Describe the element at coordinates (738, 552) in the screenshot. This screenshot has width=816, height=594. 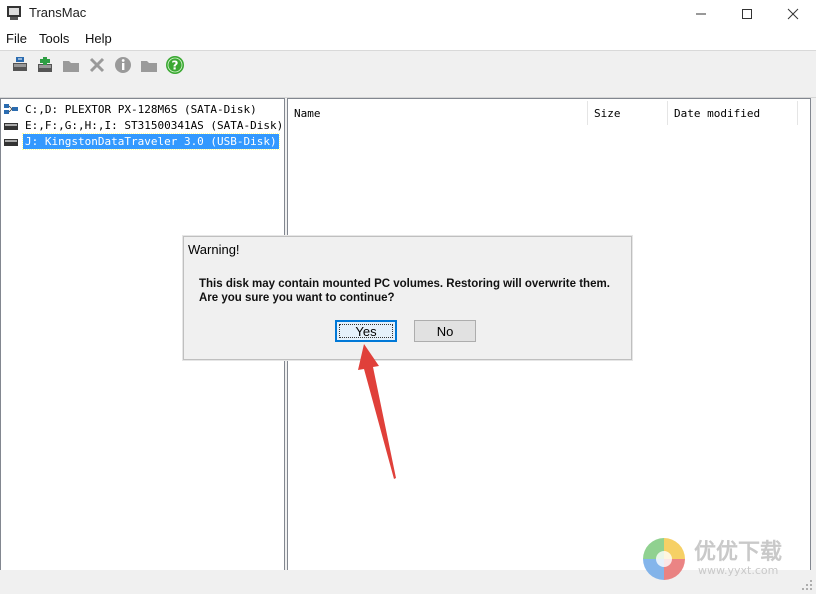
I see `watermark-text: 优优下载` at that location.